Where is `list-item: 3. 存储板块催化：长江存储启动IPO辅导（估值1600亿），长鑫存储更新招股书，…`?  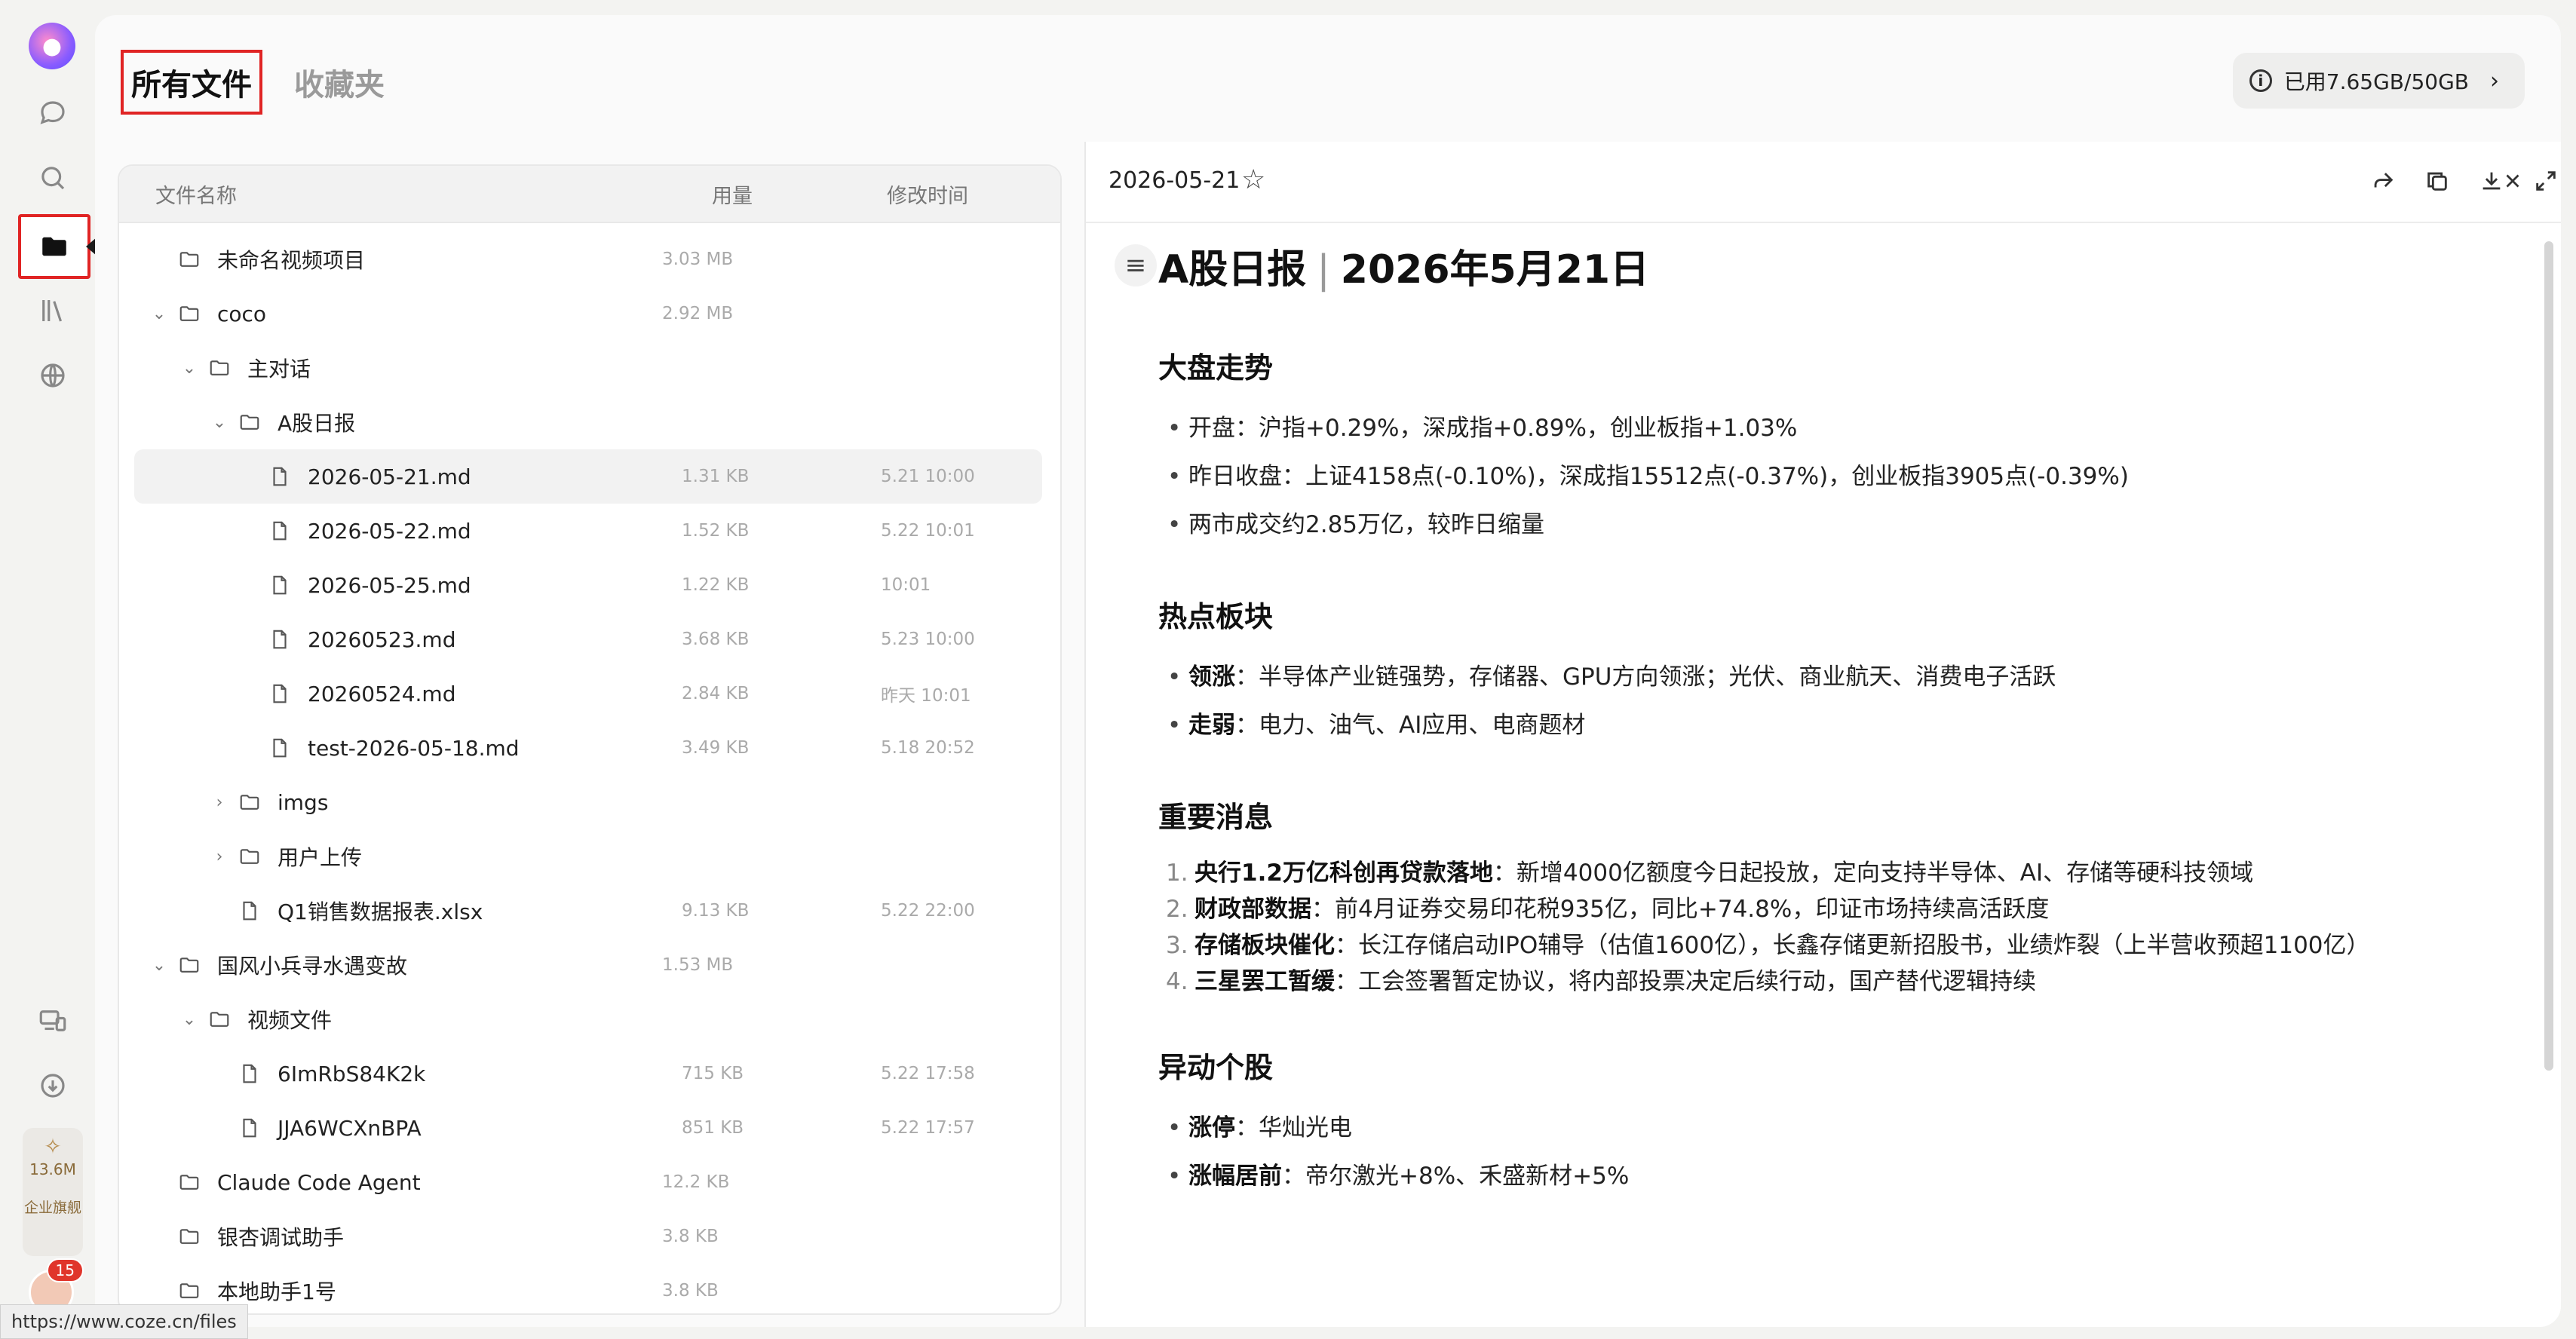
list-item: 3. 存储板块催化：长江存储启动IPO辅导（估值1600亿），长鑫存储更新招股书，… is located at coordinates (1829, 945).